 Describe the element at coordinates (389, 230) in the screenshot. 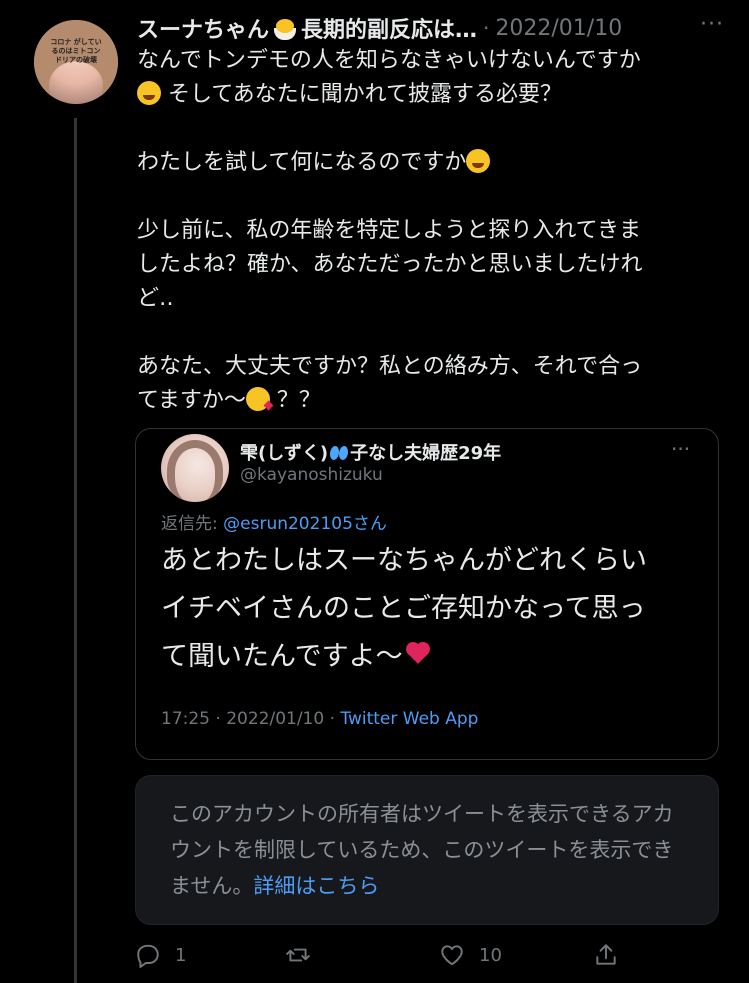

I see `tweet-line: 少し前に、私の年齢を特定しようと探り入れてきま` at that location.